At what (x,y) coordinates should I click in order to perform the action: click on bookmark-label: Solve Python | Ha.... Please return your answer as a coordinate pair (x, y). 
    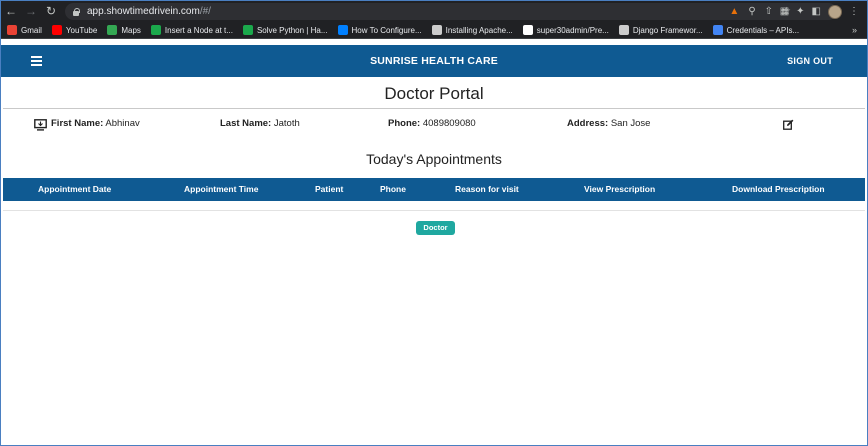
    Looking at the image, I should click on (292, 30).